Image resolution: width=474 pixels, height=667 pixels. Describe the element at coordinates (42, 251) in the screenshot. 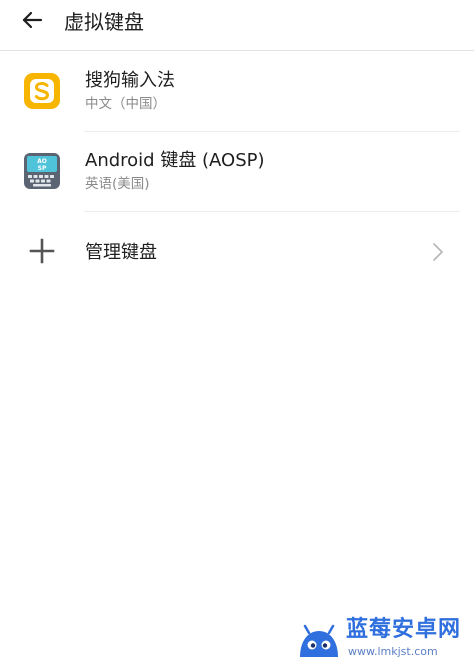

I see `plus-icon` at that location.